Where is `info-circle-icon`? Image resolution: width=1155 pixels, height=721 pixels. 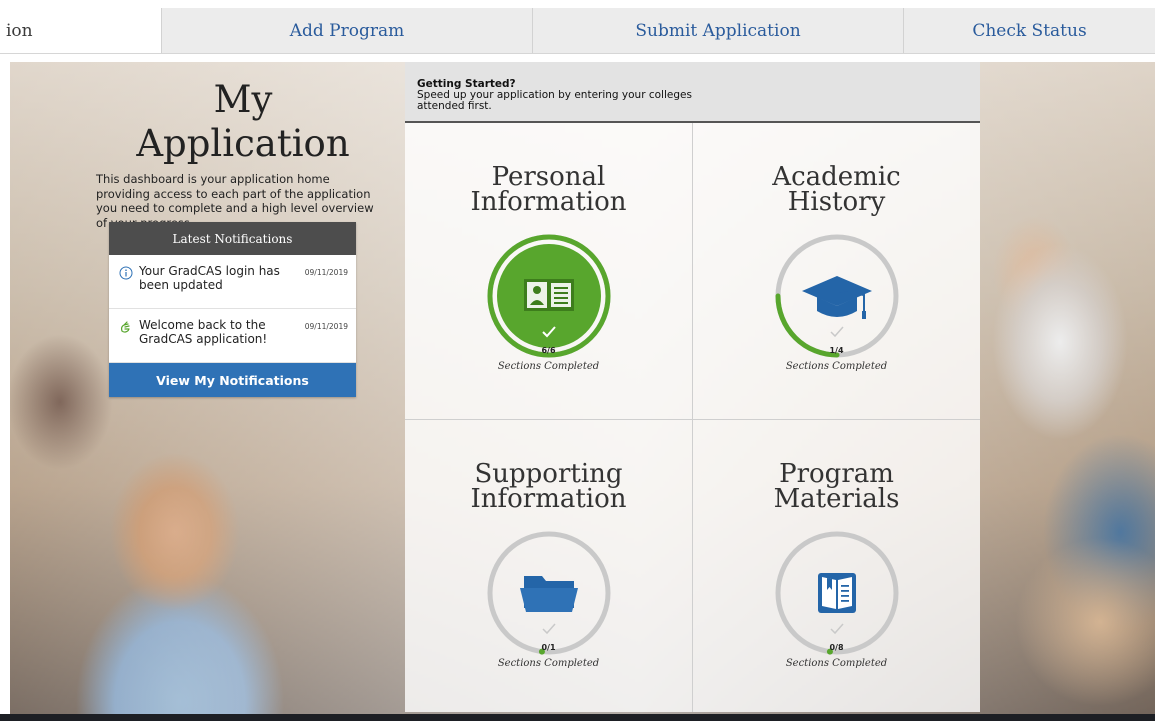 info-circle-icon is located at coordinates (126, 273).